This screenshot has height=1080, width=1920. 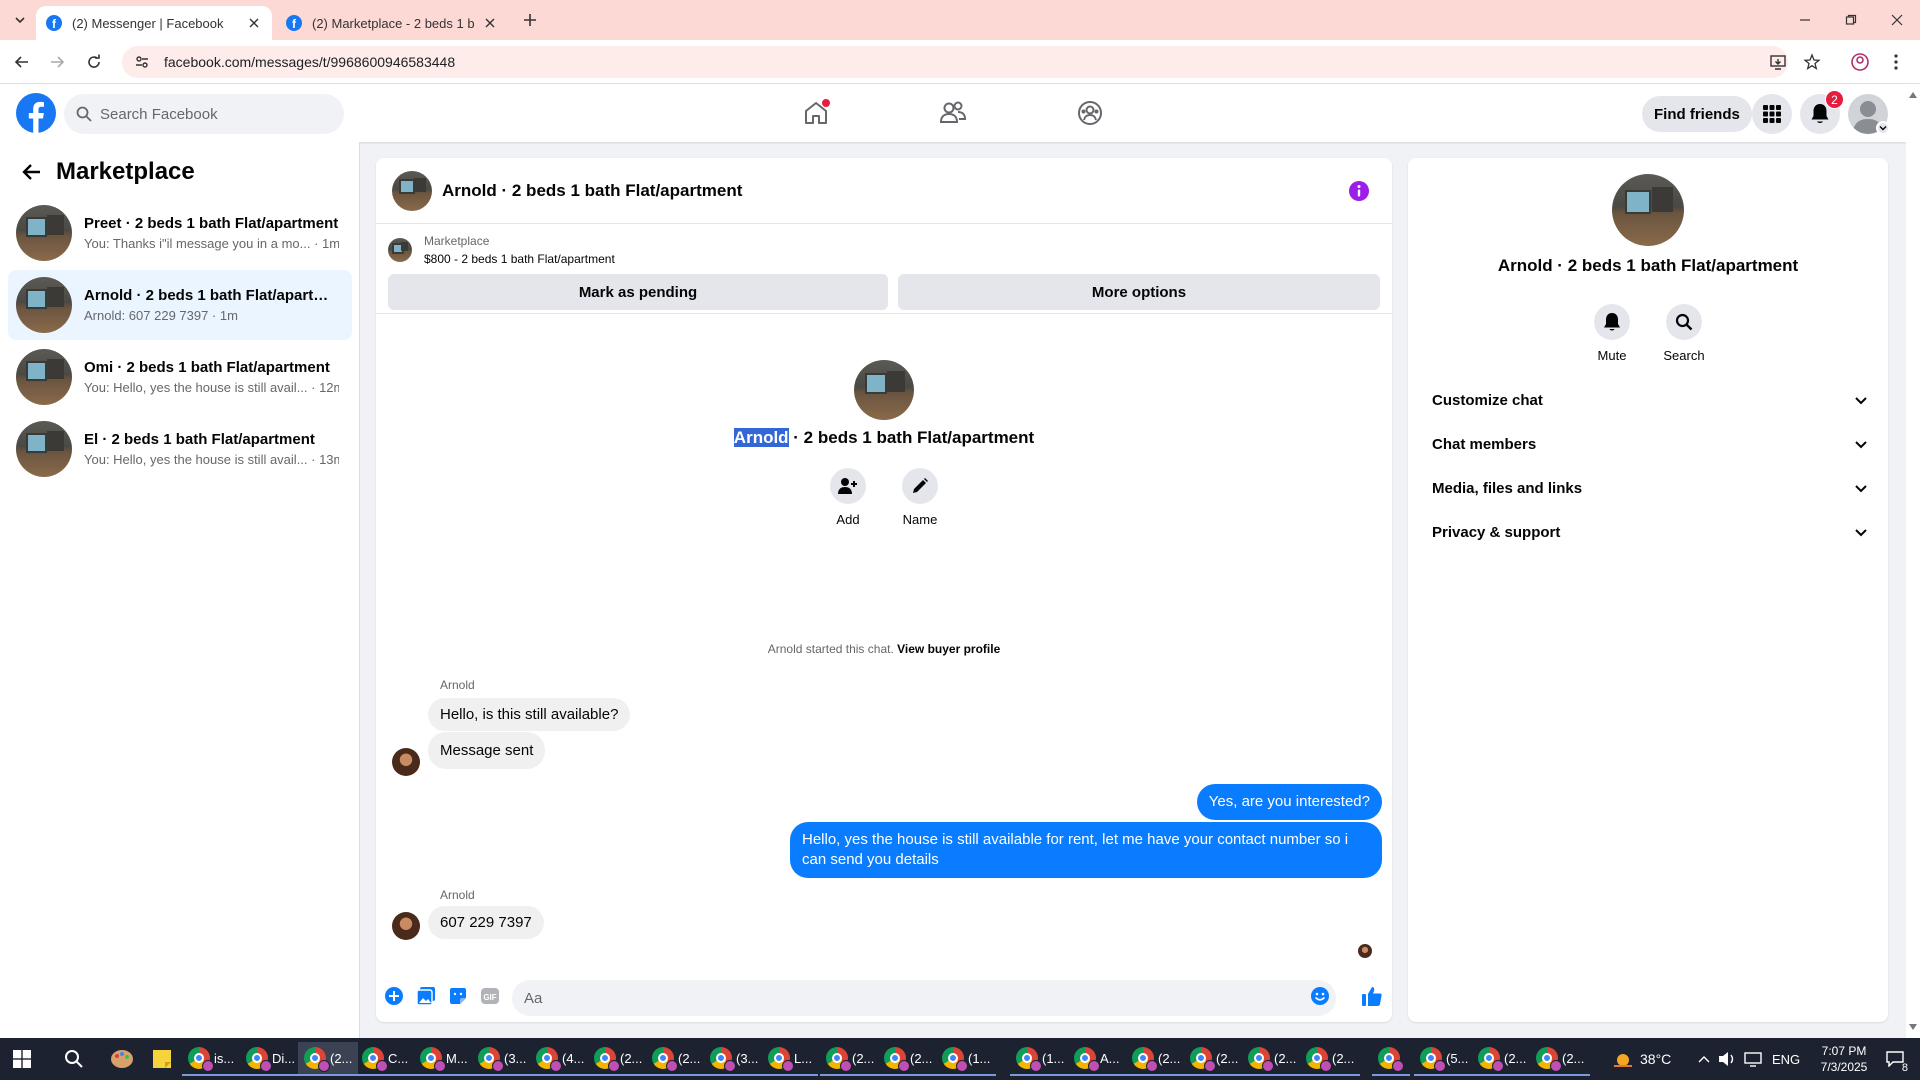 What do you see at coordinates (529, 714) in the screenshot?
I see `incoming-message: Hello, is this still available?` at bounding box center [529, 714].